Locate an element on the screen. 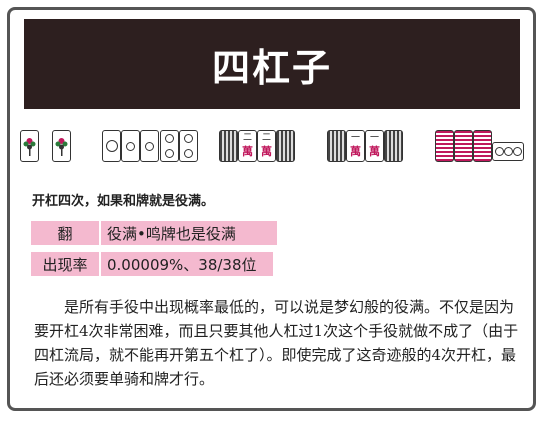  page-title: 四杠子 is located at coordinates (271, 67).